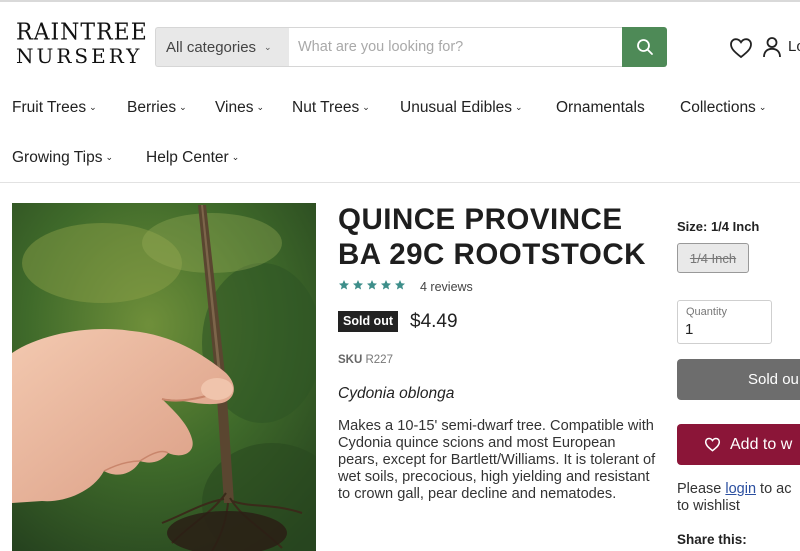  I want to click on botanical-name: Cydonia oblonga, so click(396, 393).